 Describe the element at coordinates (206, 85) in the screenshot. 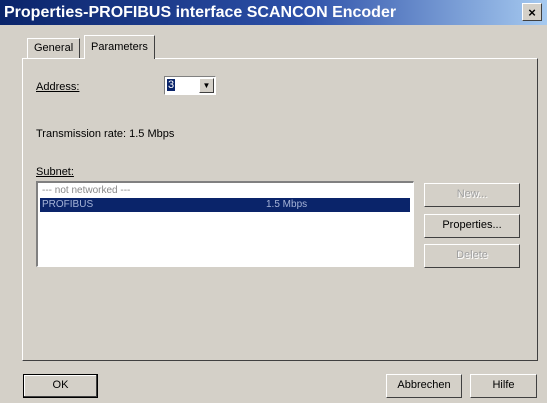

I see `chevron-down-icon: ▼` at that location.